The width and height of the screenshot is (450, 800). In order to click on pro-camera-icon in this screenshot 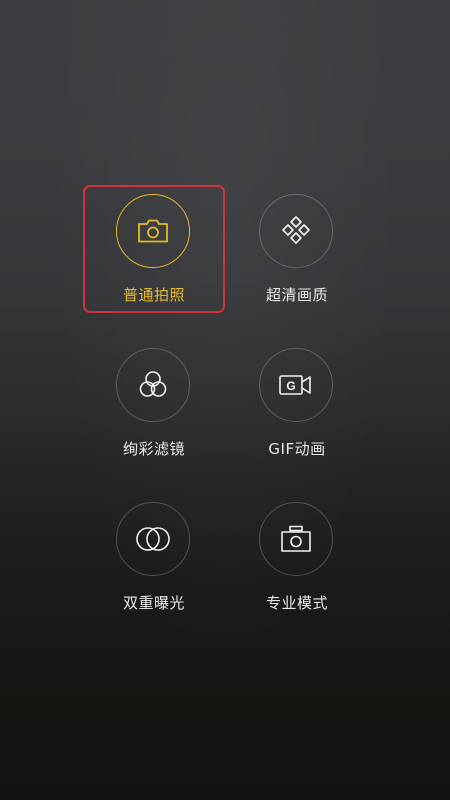, I will do `click(296, 539)`.